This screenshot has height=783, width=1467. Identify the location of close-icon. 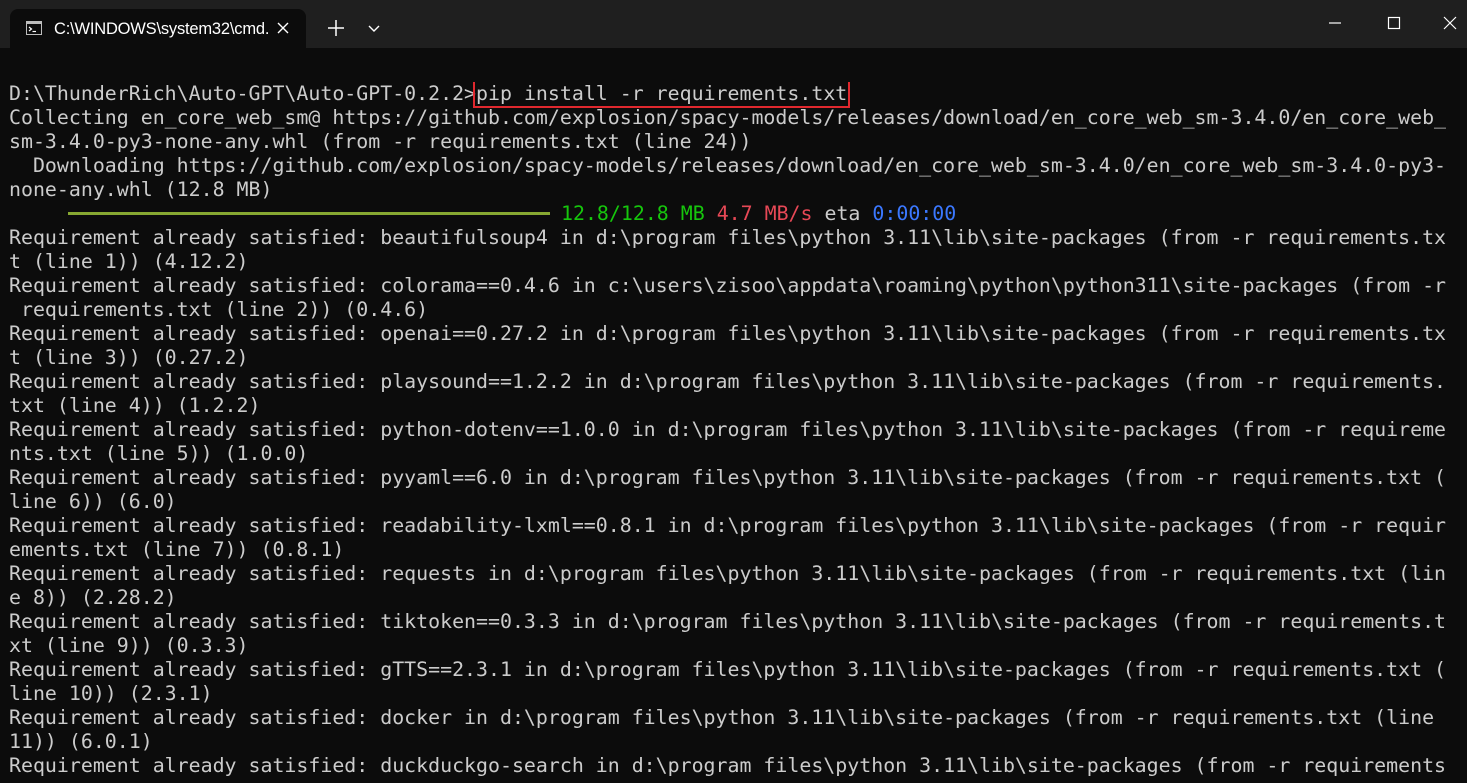
(1450, 24).